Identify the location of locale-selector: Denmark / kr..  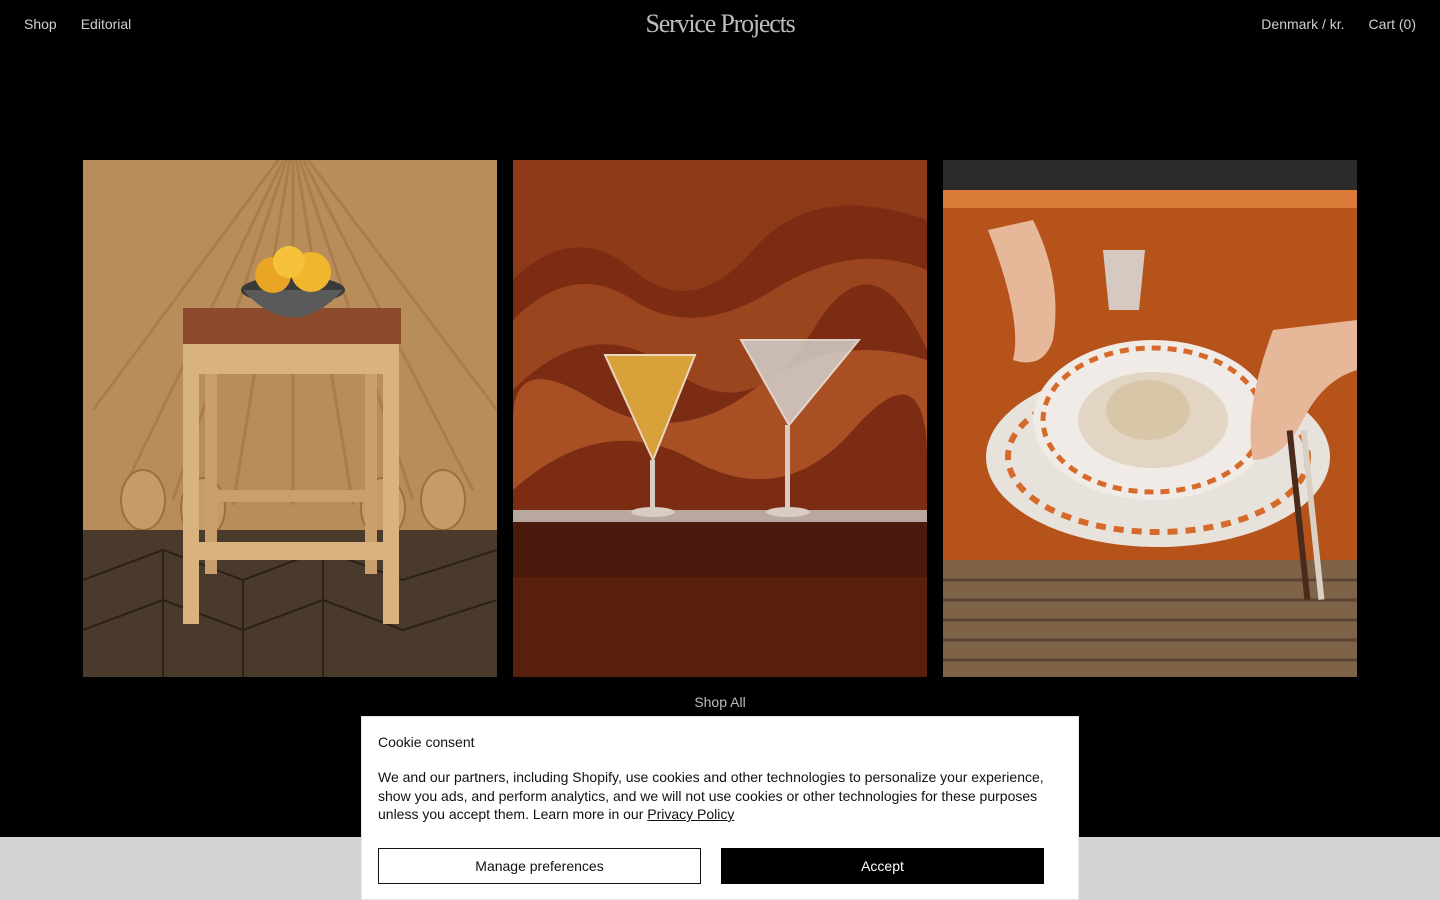
(1302, 24).